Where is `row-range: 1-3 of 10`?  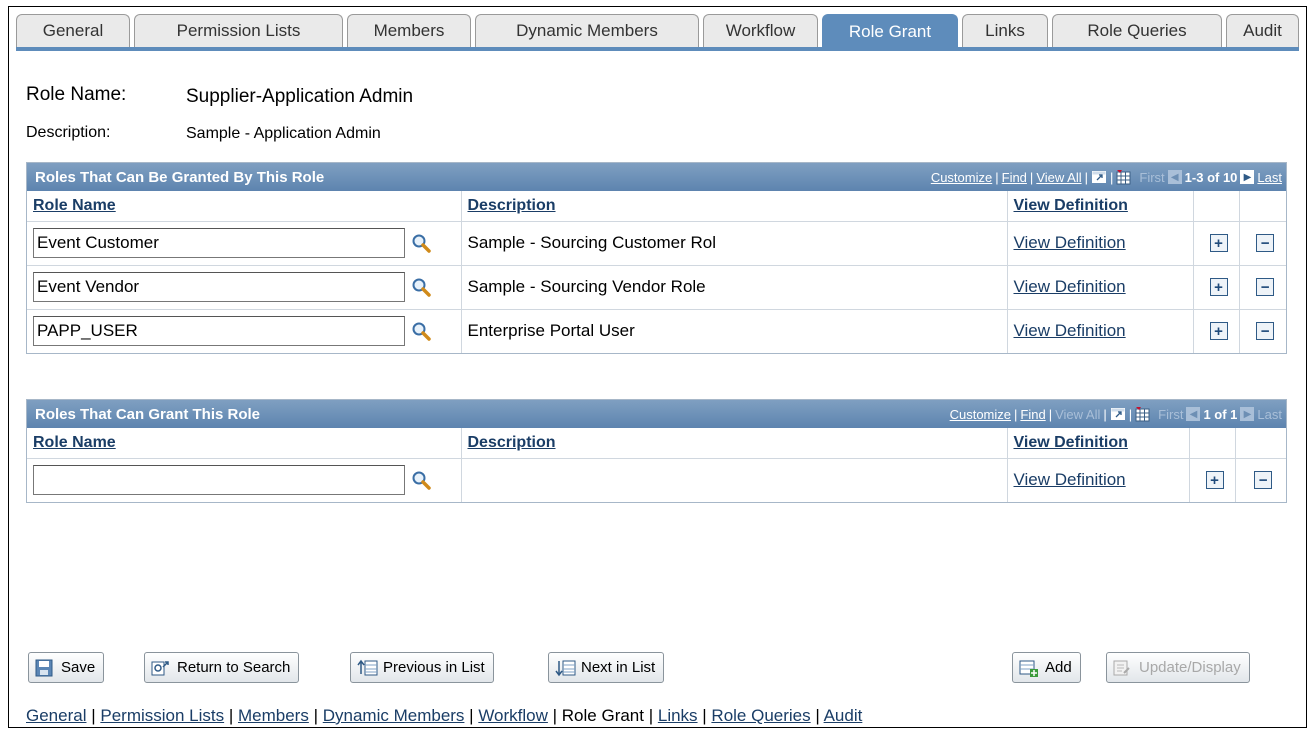 row-range: 1-3 of 10 is located at coordinates (1211, 177).